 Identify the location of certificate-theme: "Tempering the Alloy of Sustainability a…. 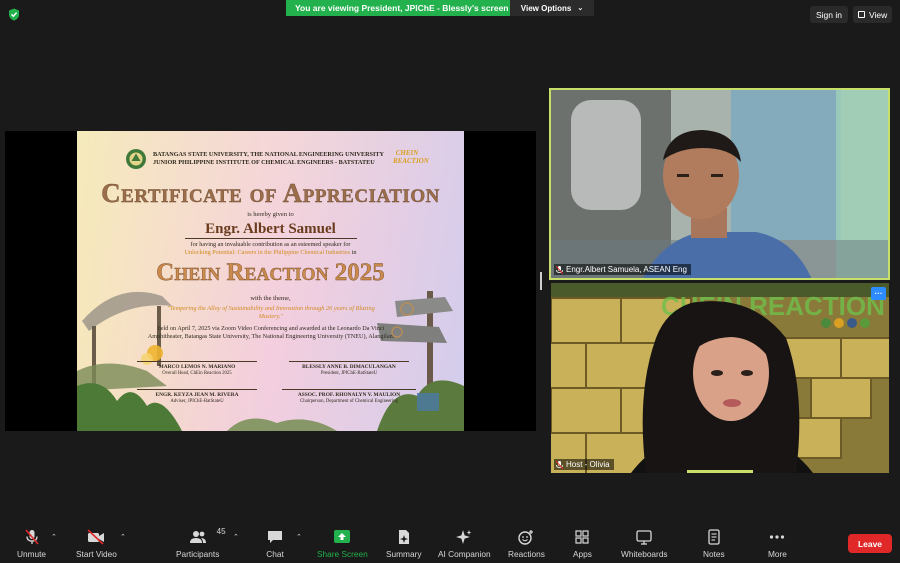
(271, 312).